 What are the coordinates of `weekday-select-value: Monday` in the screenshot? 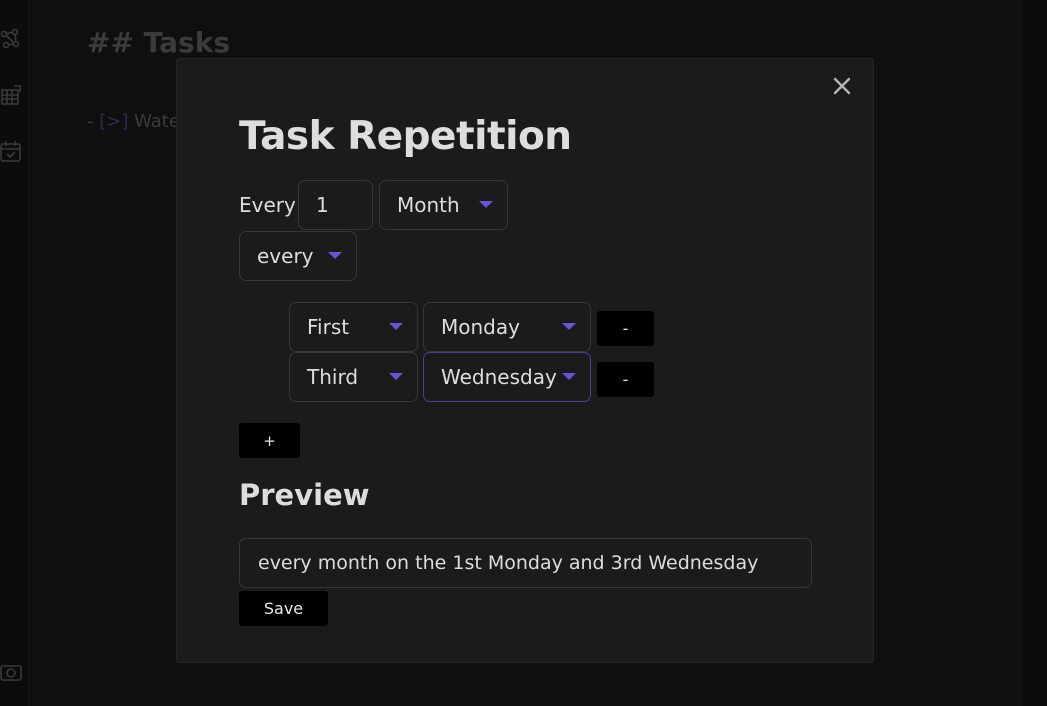 It's located at (480, 327).